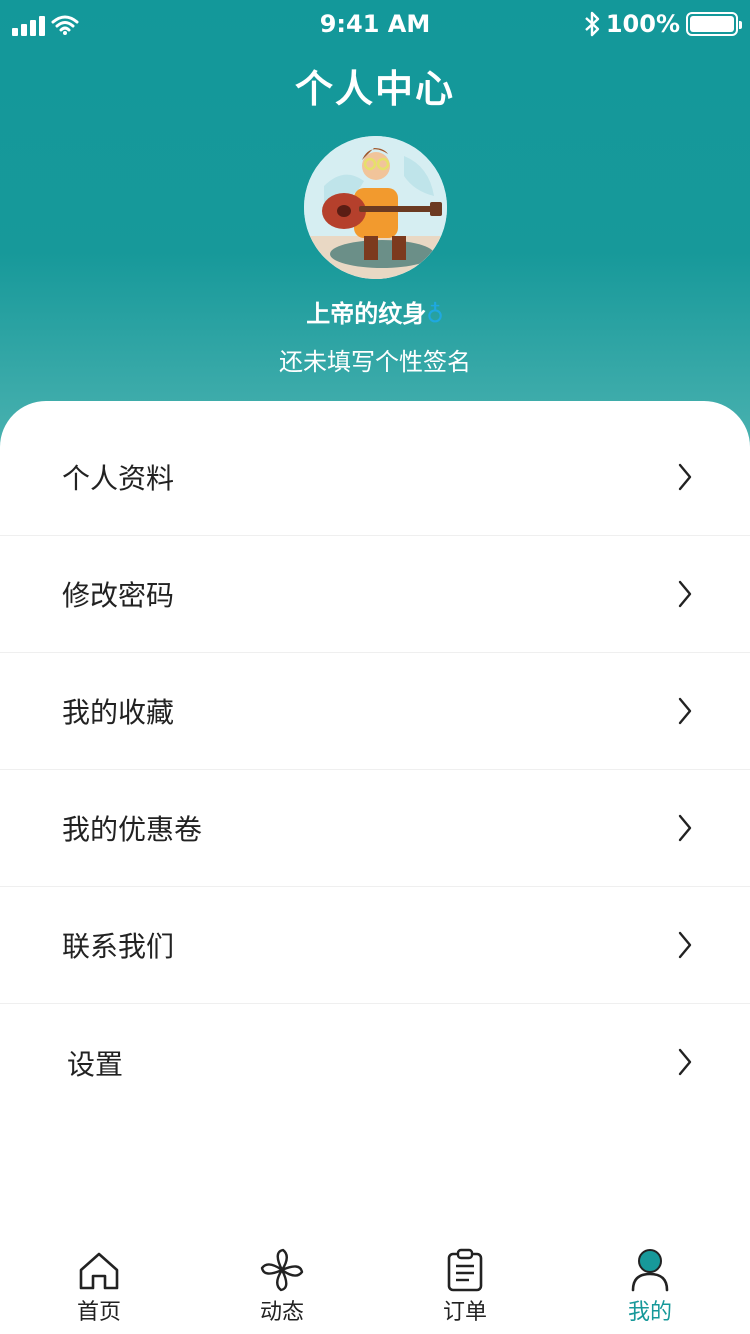 This screenshot has width=750, height=1334. I want to click on menu-item-profile: 个人资料, so click(375, 477).